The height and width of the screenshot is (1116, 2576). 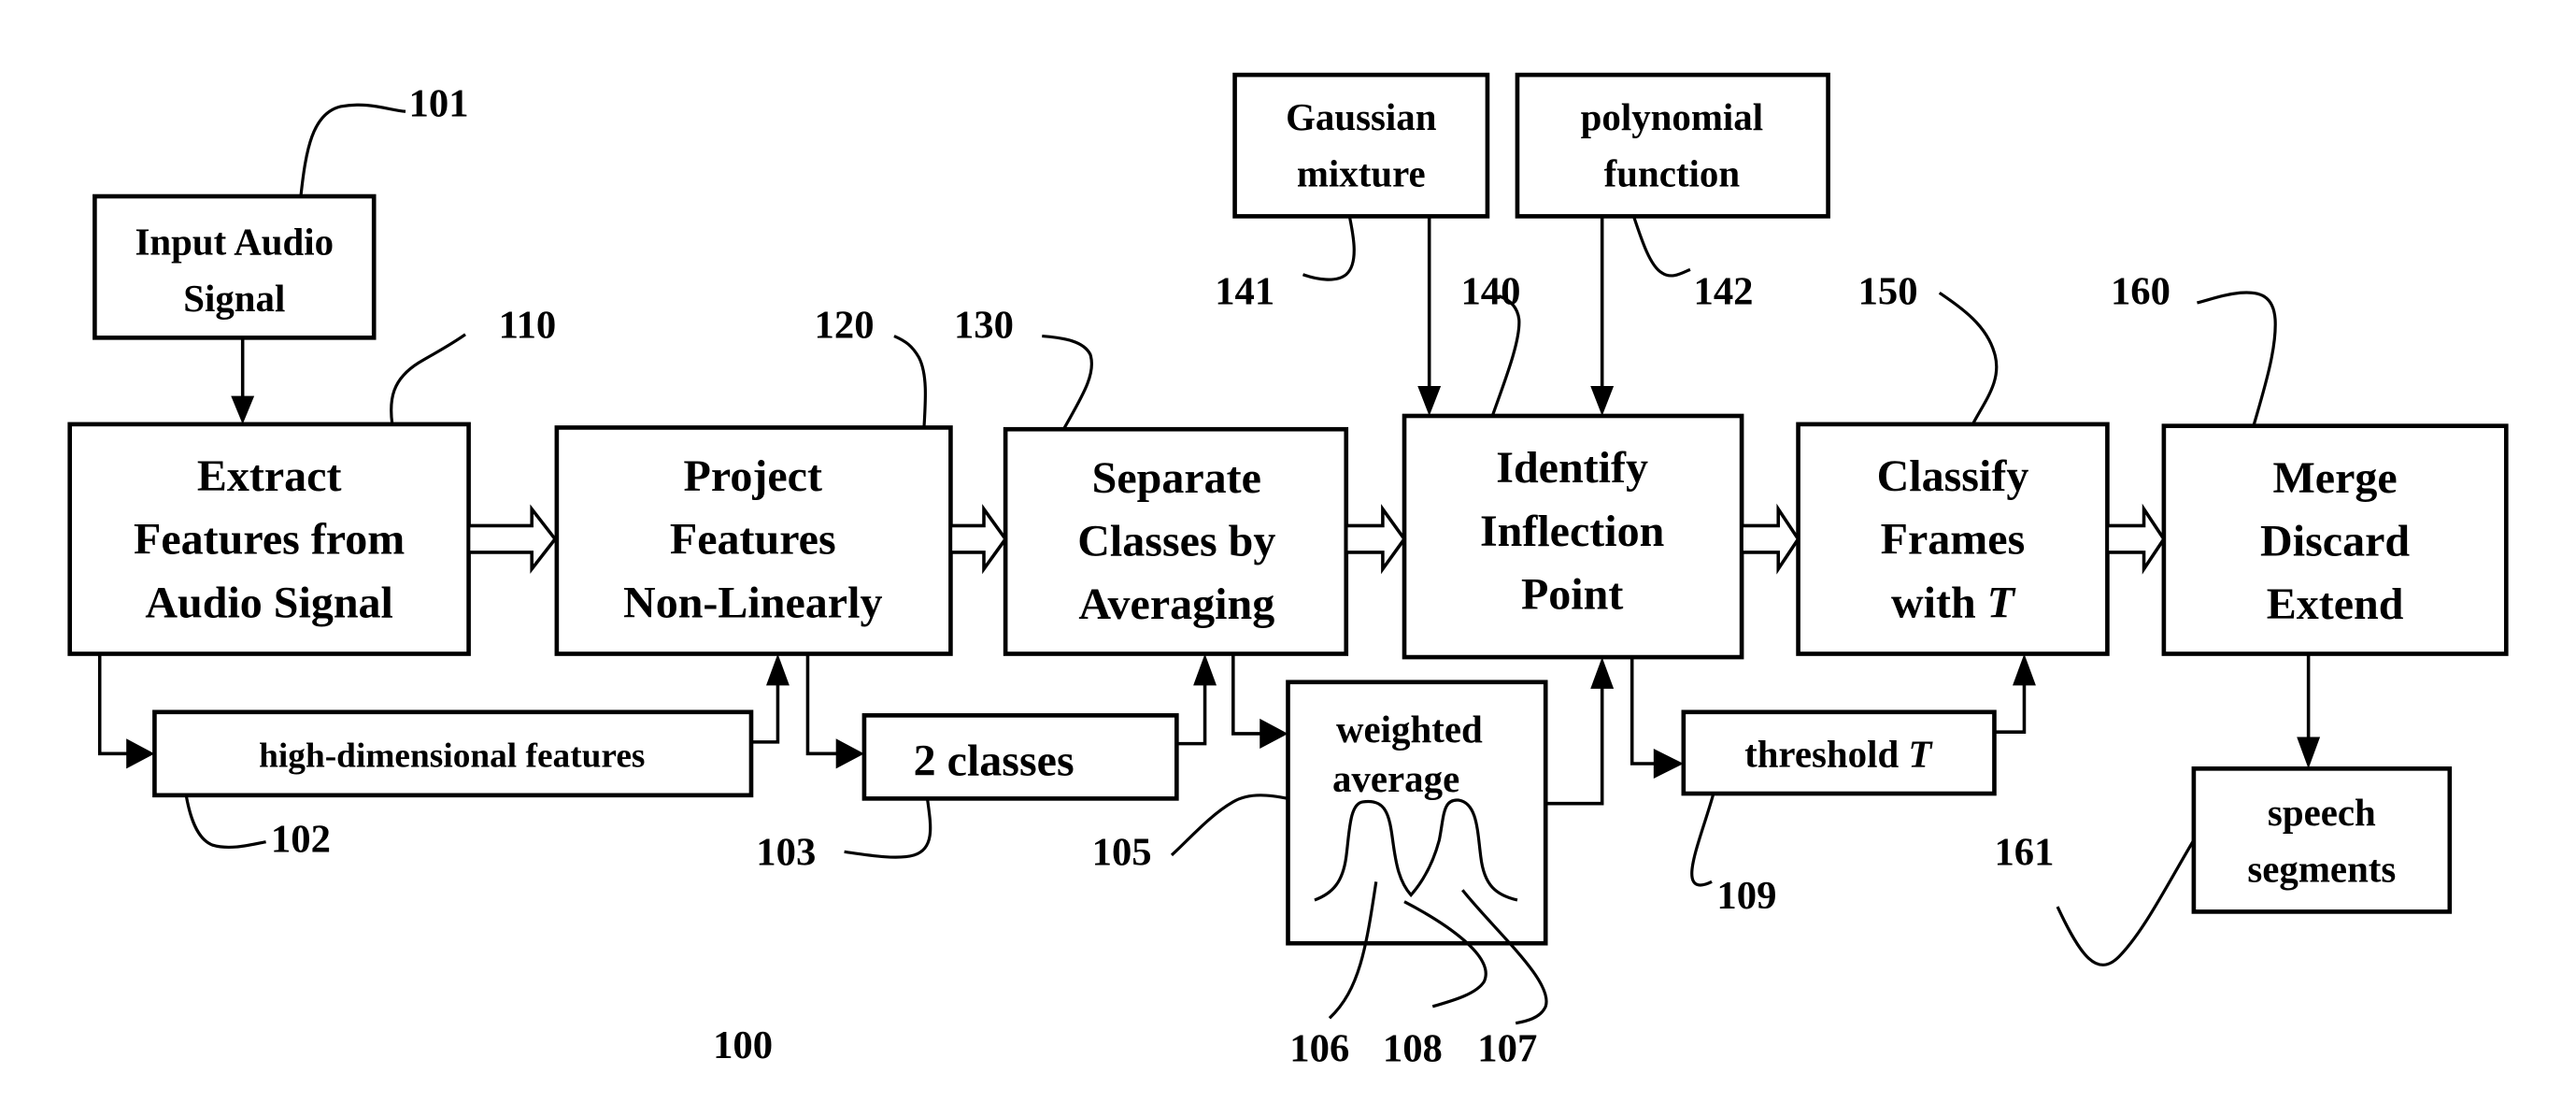 I want to click on box-extract-features: Extract Features from Audio Signal, so click(x=269, y=539).